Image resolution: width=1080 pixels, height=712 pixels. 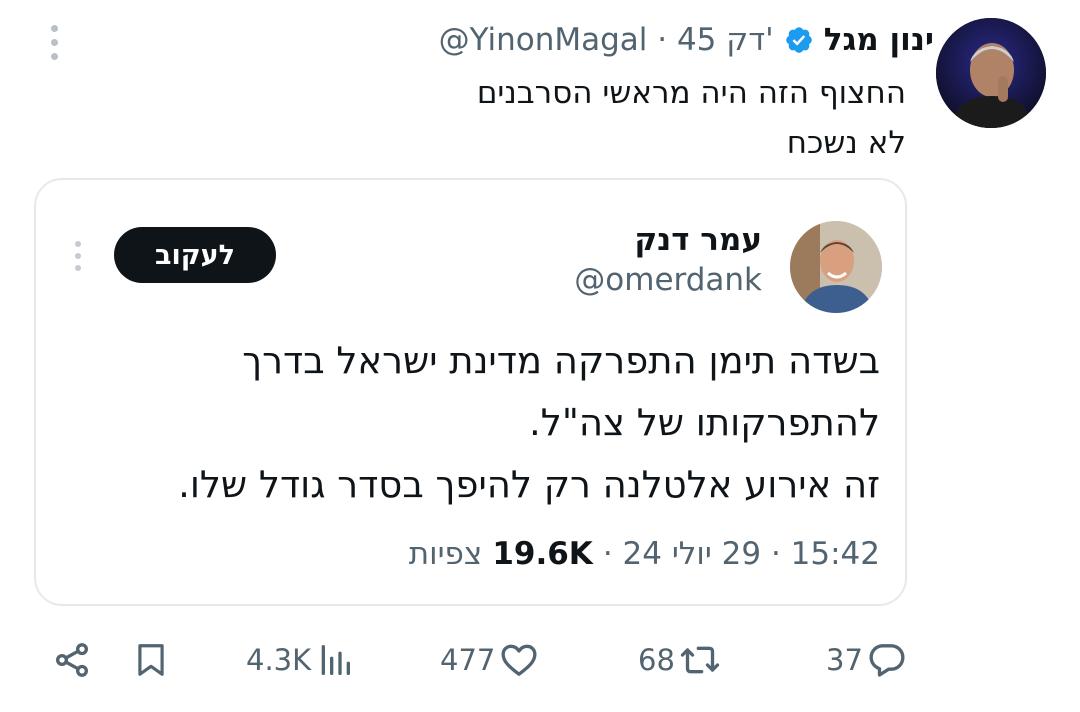 I want to click on views-count: 4.3K, so click(x=279, y=660).